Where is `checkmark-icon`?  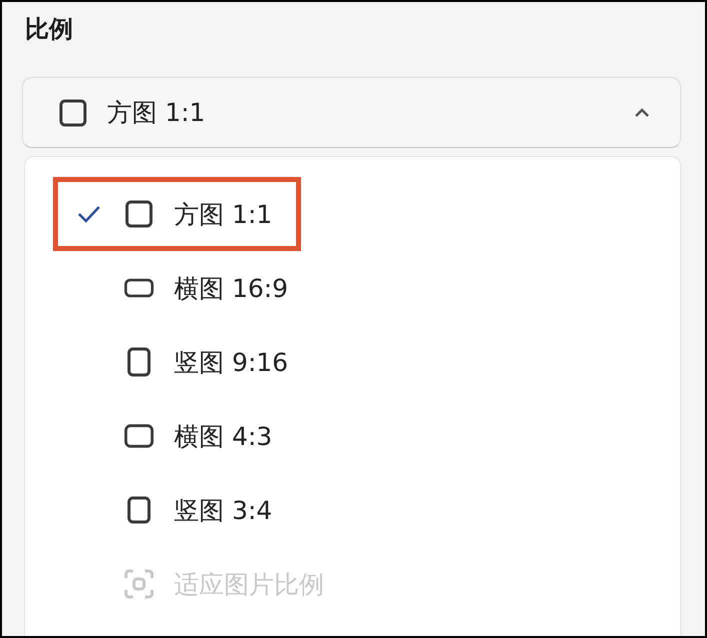 checkmark-icon is located at coordinates (89, 214).